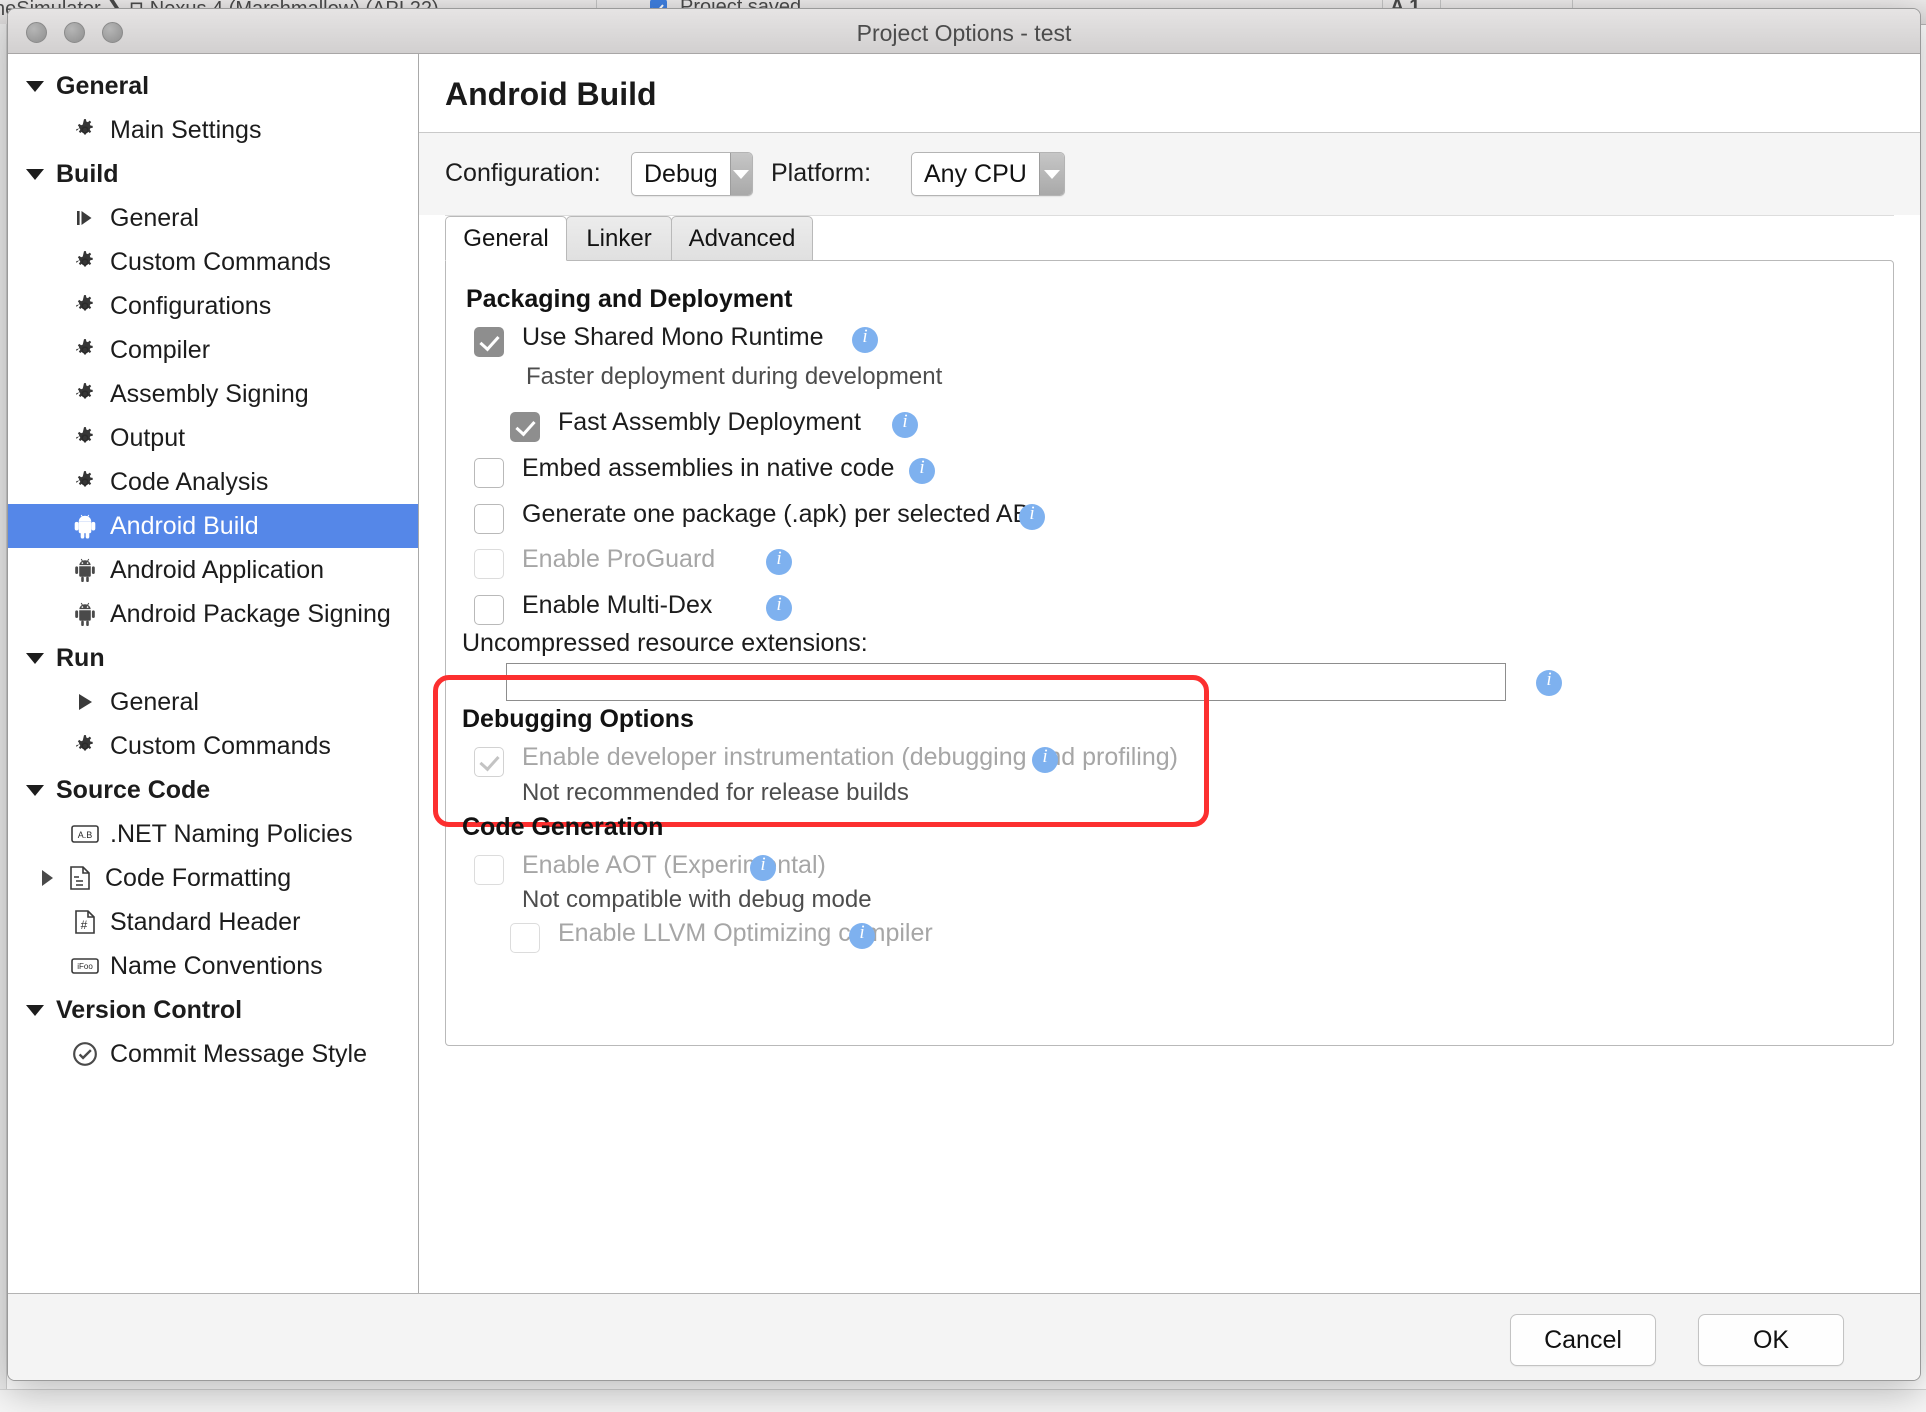 The image size is (1926, 1412). I want to click on section-title-debugging: Debugging Options, so click(578, 719).